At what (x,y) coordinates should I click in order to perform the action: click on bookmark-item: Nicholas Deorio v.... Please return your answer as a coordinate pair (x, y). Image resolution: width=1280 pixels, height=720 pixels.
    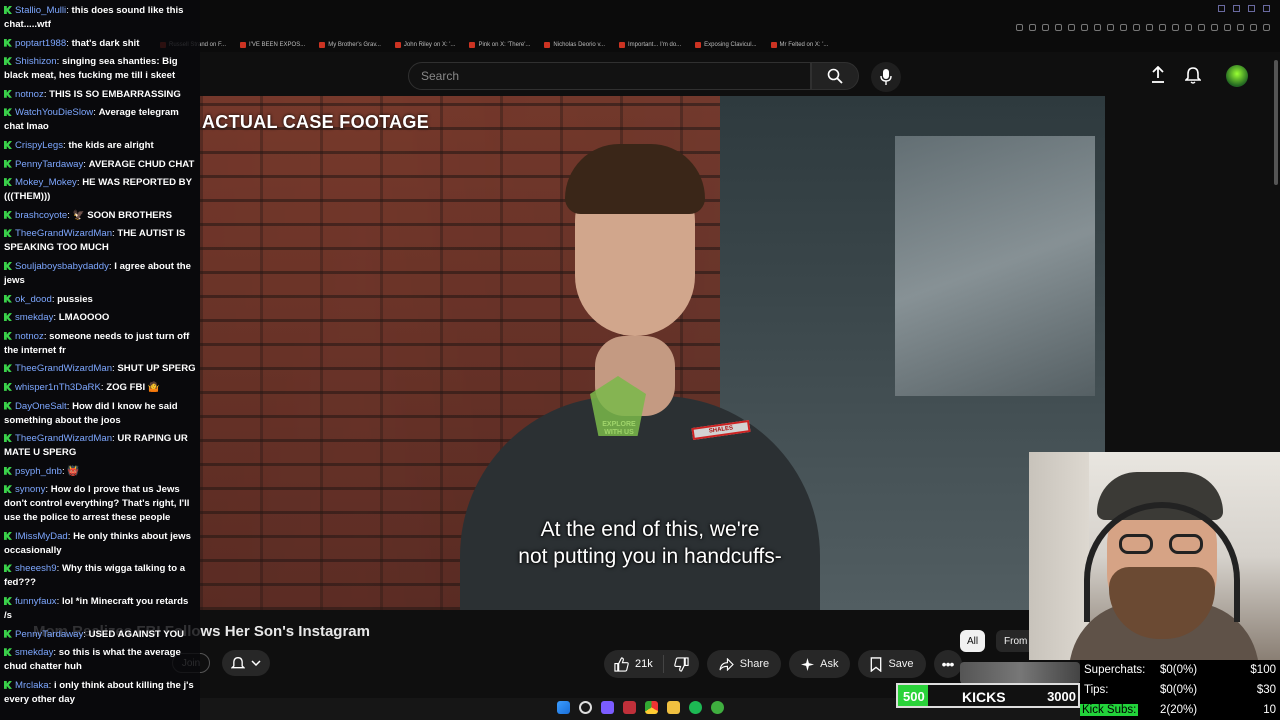
    Looking at the image, I should click on (574, 45).